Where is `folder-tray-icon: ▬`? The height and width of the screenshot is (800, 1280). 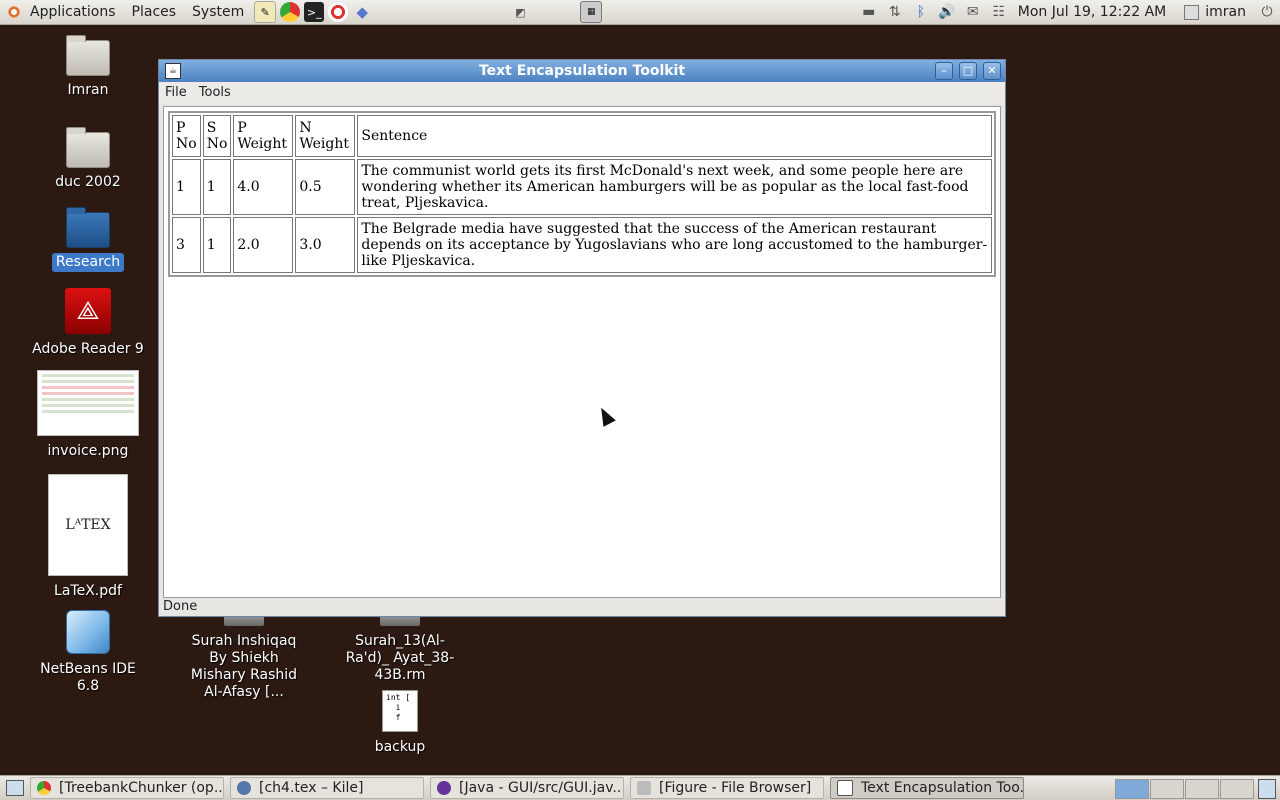
folder-tray-icon: ▬ is located at coordinates (869, 12).